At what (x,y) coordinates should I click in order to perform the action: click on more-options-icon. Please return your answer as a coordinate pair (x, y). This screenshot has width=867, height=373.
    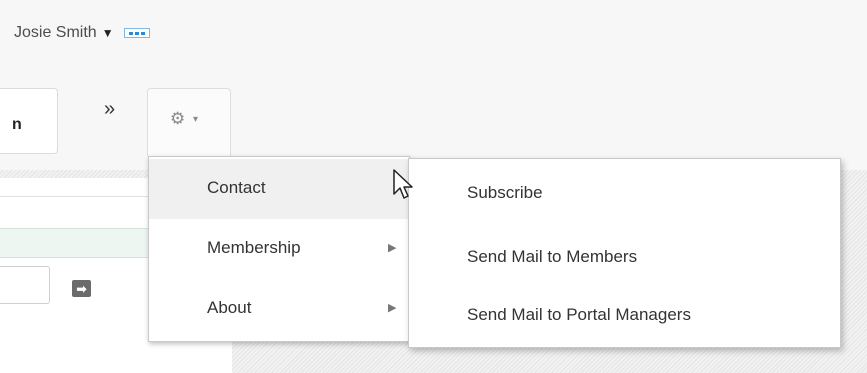
    Looking at the image, I should click on (136, 33).